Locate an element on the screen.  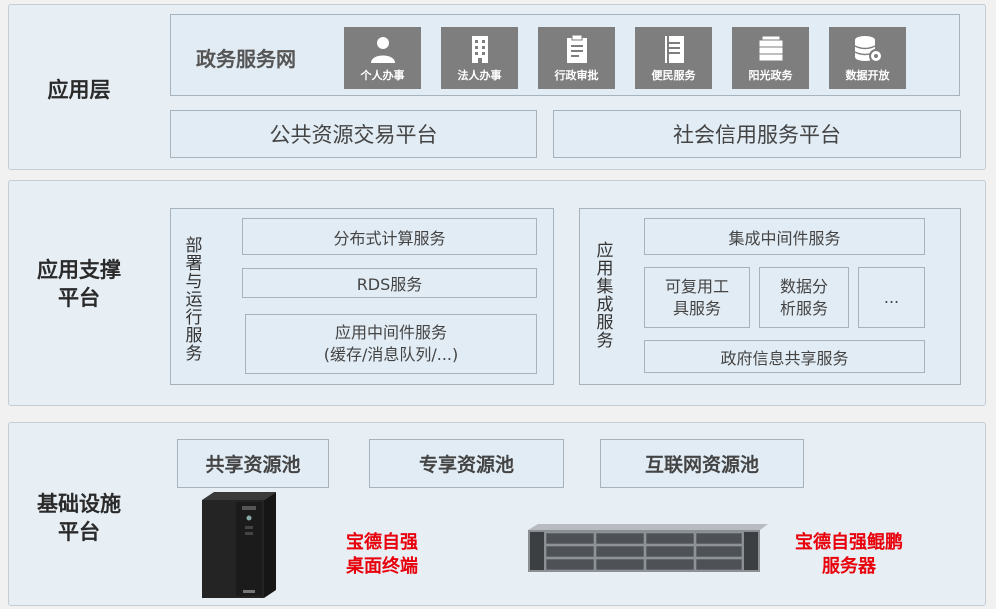
tile-data-open: 数据开放 is located at coordinates (867, 58).